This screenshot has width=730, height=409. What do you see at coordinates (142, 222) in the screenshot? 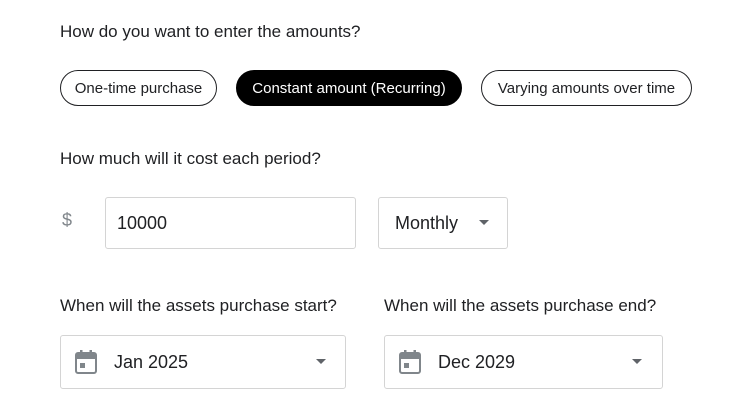
I see `amount-value: 10000` at bounding box center [142, 222].